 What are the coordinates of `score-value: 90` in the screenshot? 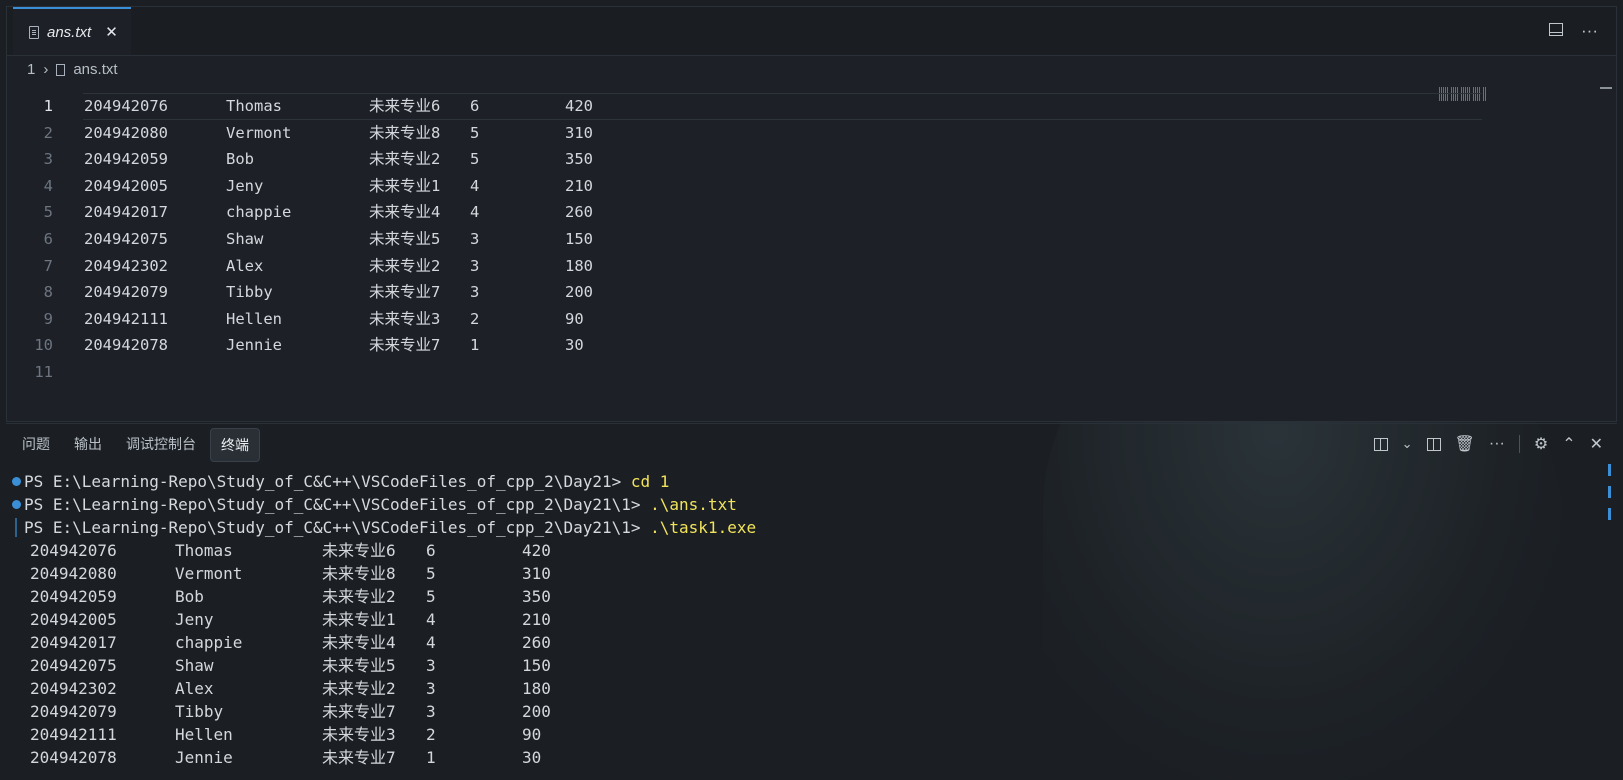 It's located at (532, 734).